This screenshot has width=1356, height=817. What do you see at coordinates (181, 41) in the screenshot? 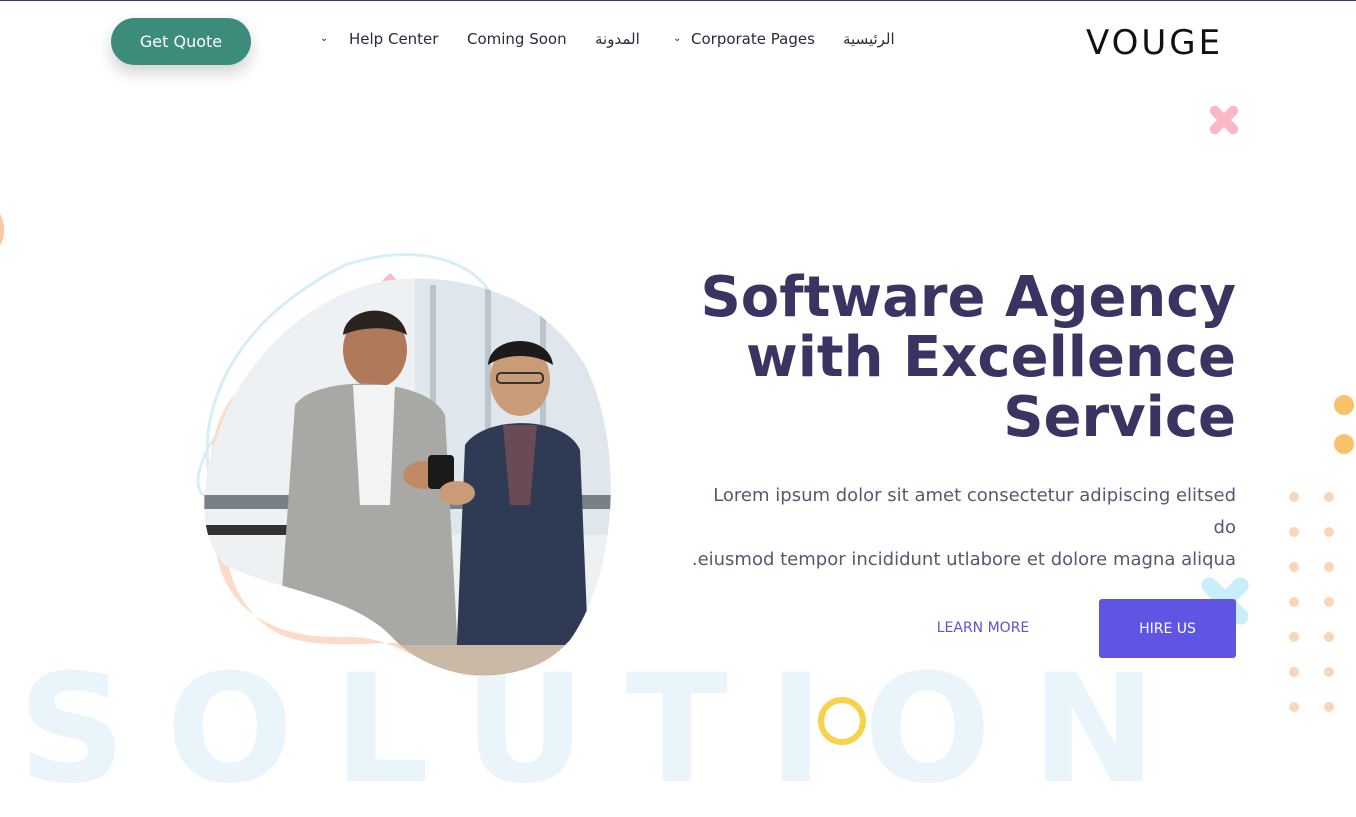
I see `get-quote-button: Get Quote` at bounding box center [181, 41].